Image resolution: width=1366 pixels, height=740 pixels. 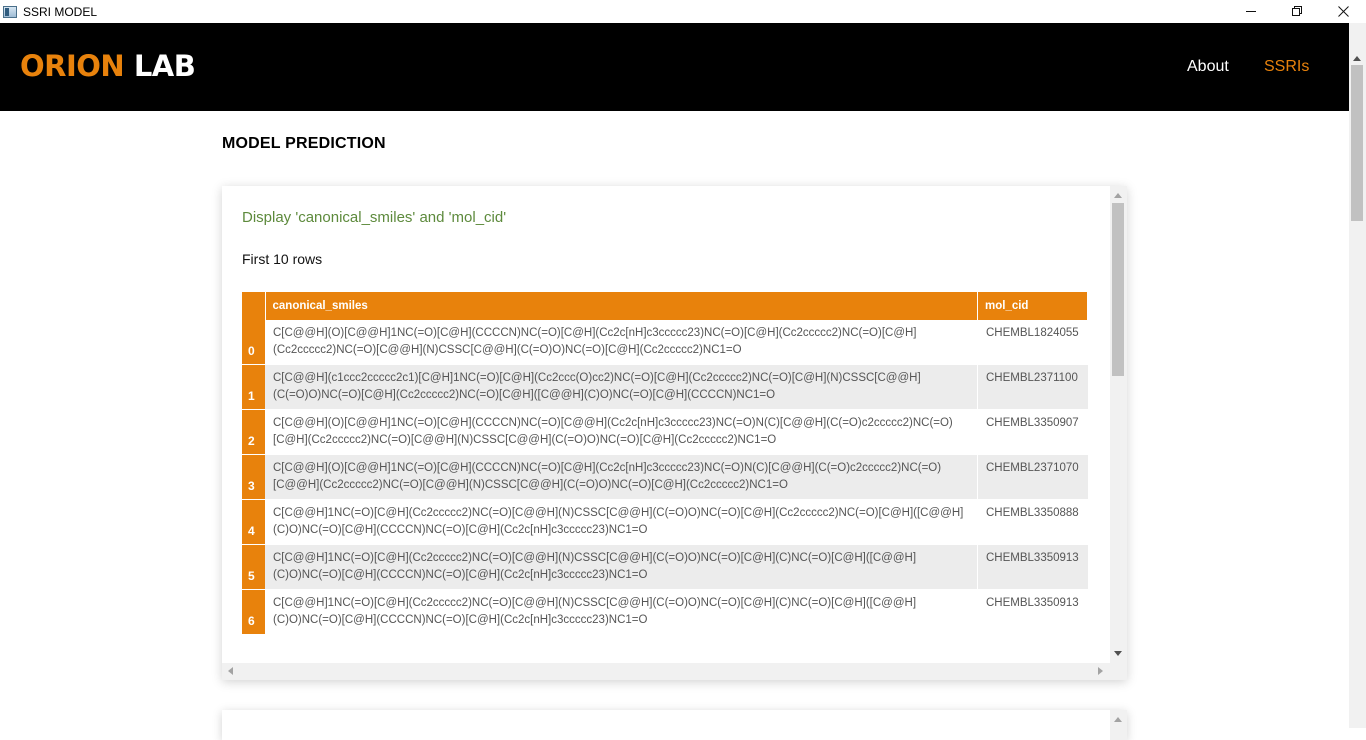 What do you see at coordinates (282, 259) in the screenshot?
I see `rows-note: First 10 rows` at bounding box center [282, 259].